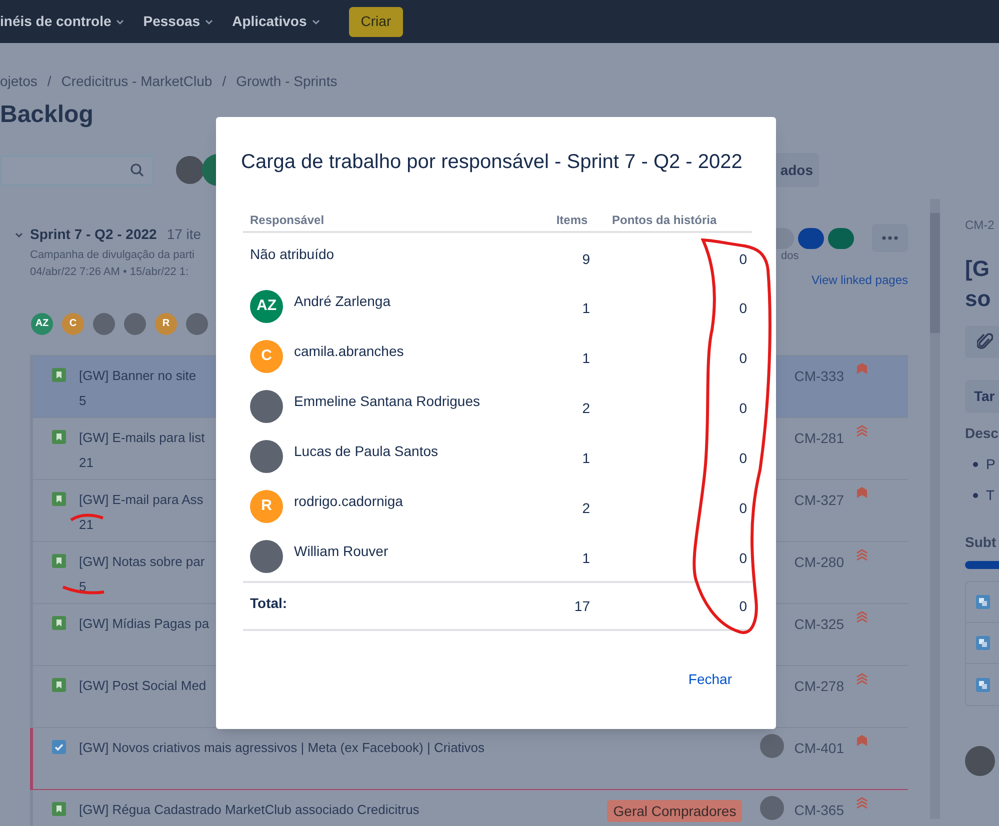  What do you see at coordinates (184, 234) in the screenshot?
I see `issue-count: 17 ite` at bounding box center [184, 234].